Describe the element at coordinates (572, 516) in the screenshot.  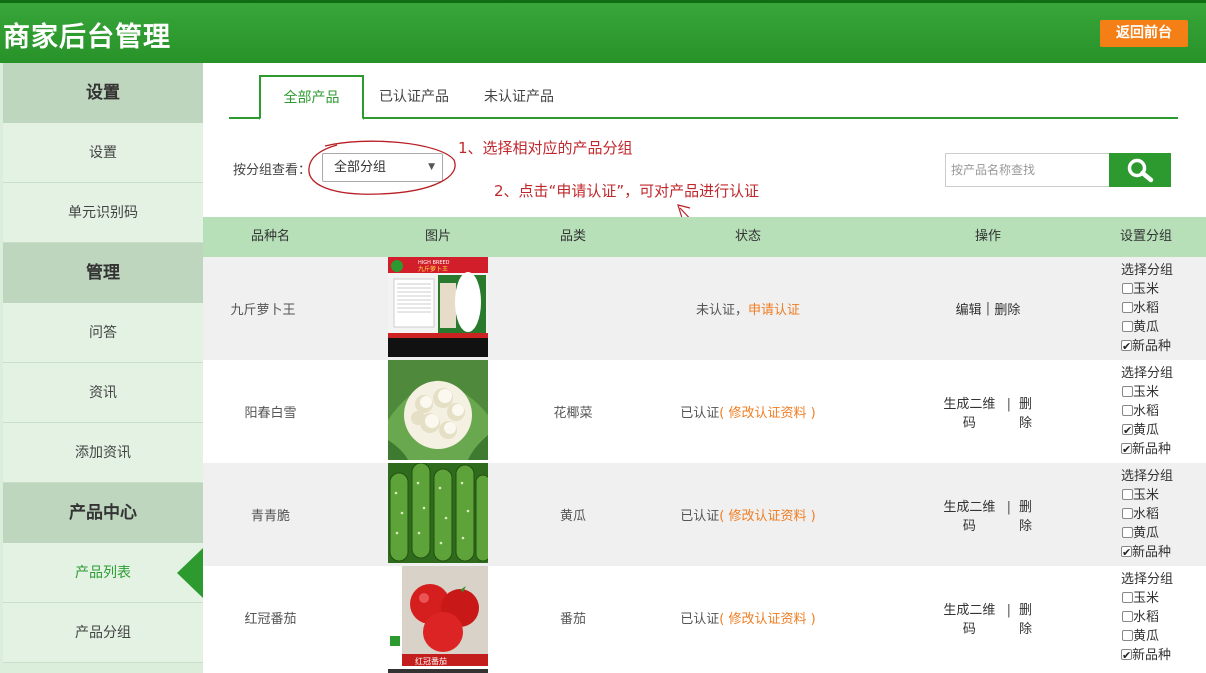
I see `cell-category: 黄瓜` at that location.